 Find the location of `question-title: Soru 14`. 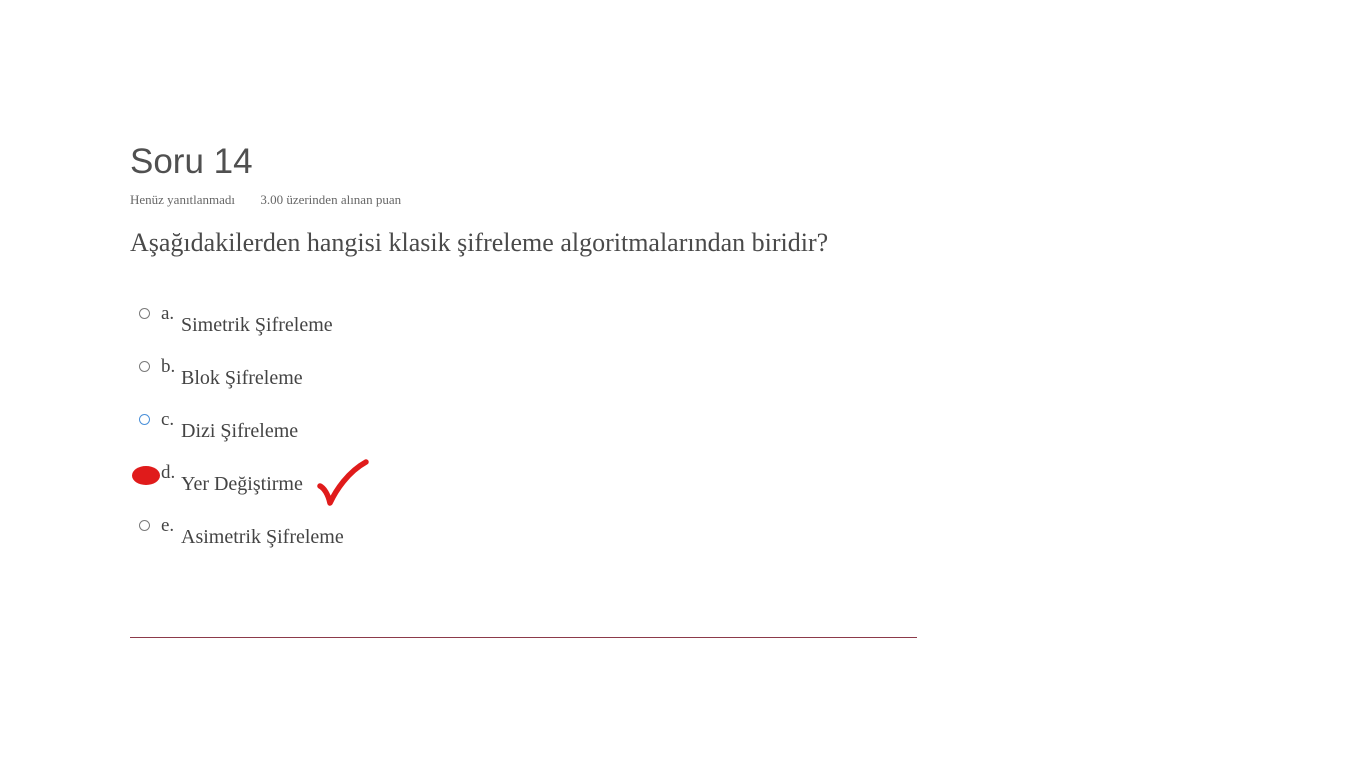

question-title: Soru 14 is located at coordinates (191, 161).